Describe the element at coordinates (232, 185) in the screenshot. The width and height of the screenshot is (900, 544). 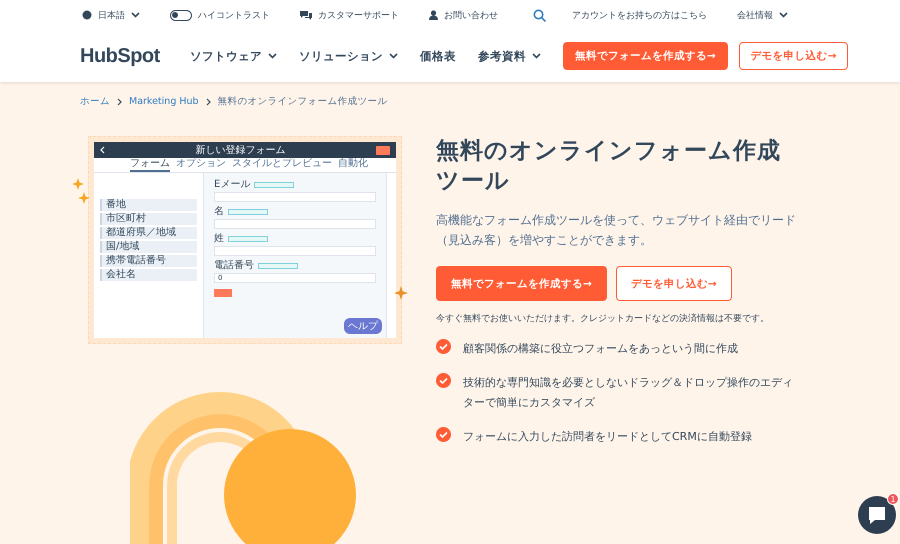
I see `field-label: Eメール` at that location.